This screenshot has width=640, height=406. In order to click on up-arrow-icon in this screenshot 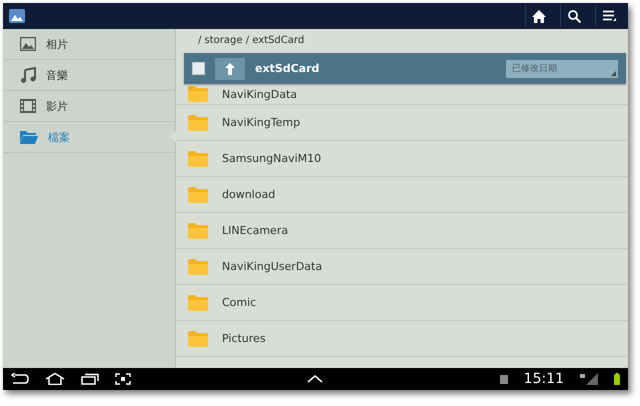, I will do `click(230, 68)`.